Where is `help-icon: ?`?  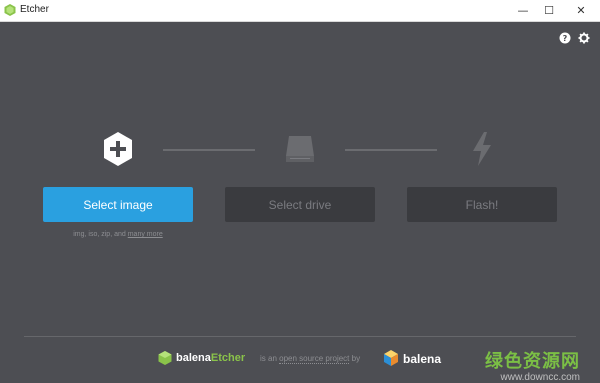 help-icon: ? is located at coordinates (565, 38).